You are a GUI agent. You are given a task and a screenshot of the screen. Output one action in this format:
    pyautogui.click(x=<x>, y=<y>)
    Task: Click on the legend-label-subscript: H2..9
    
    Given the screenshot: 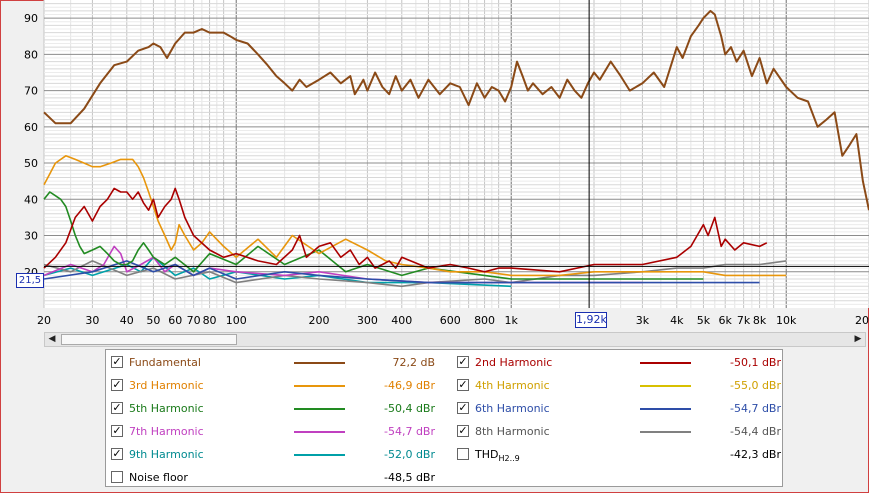 What is the action you would take?
    pyautogui.click(x=509, y=458)
    